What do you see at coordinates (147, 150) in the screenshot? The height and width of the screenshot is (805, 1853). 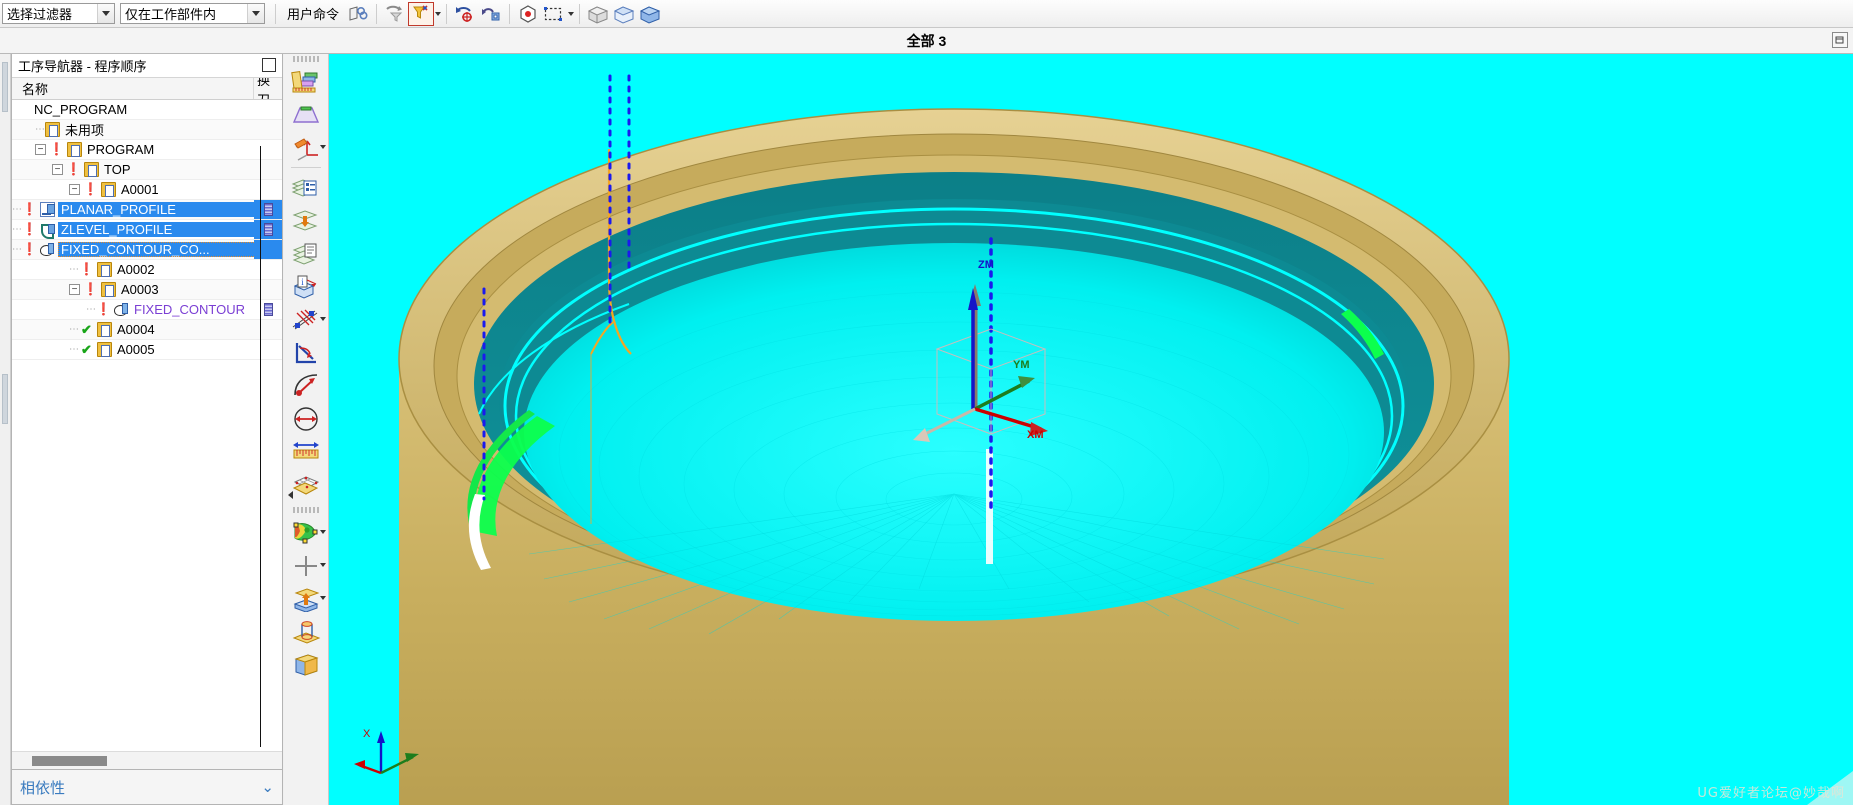 I see `tree-row: − ❗ PROGRAM` at bounding box center [147, 150].